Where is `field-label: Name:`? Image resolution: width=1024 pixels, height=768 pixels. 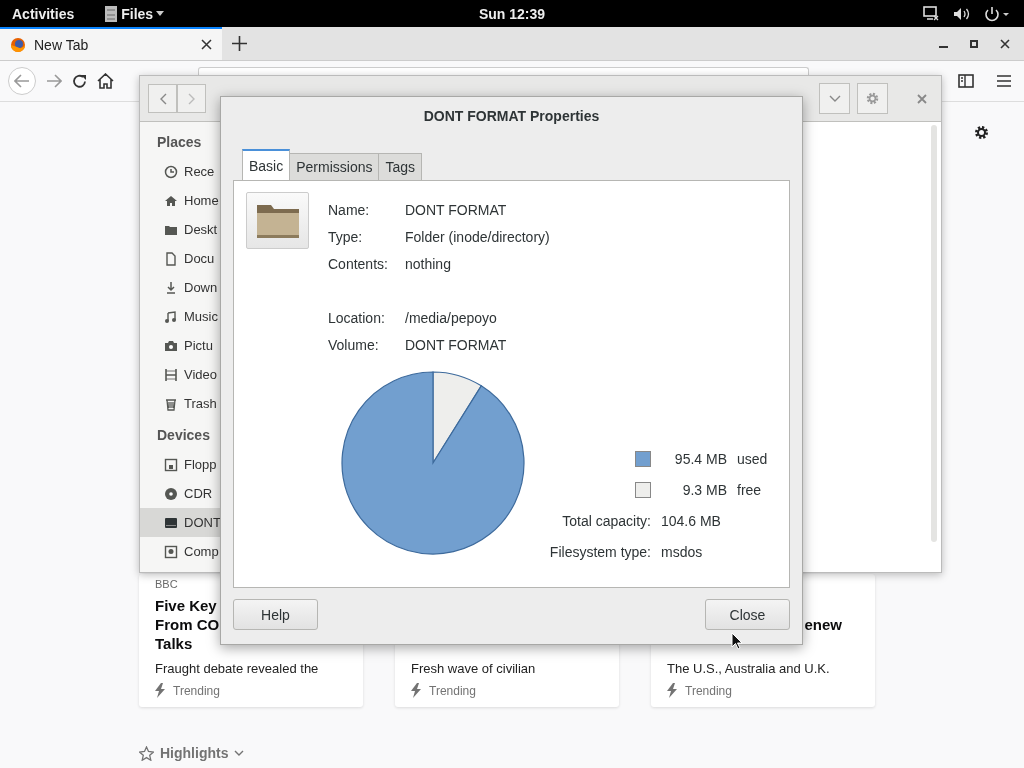 field-label: Name: is located at coordinates (349, 209).